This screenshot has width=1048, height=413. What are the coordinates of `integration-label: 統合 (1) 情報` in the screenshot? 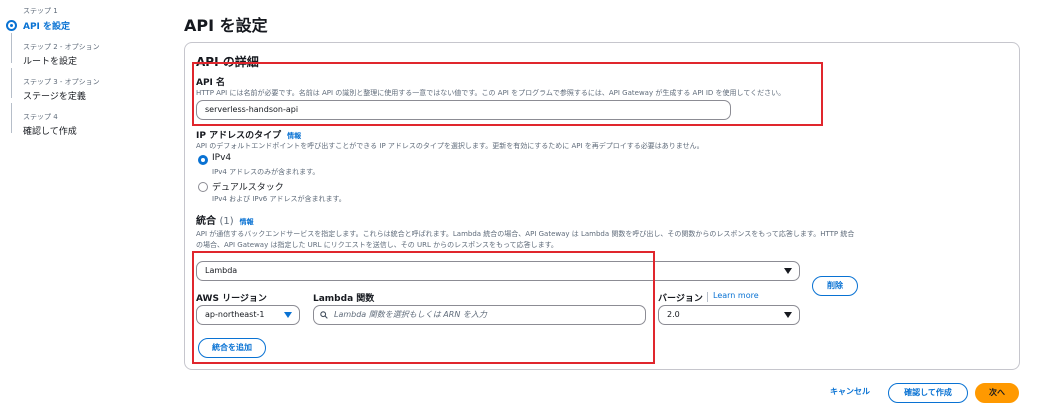 It's located at (225, 219).